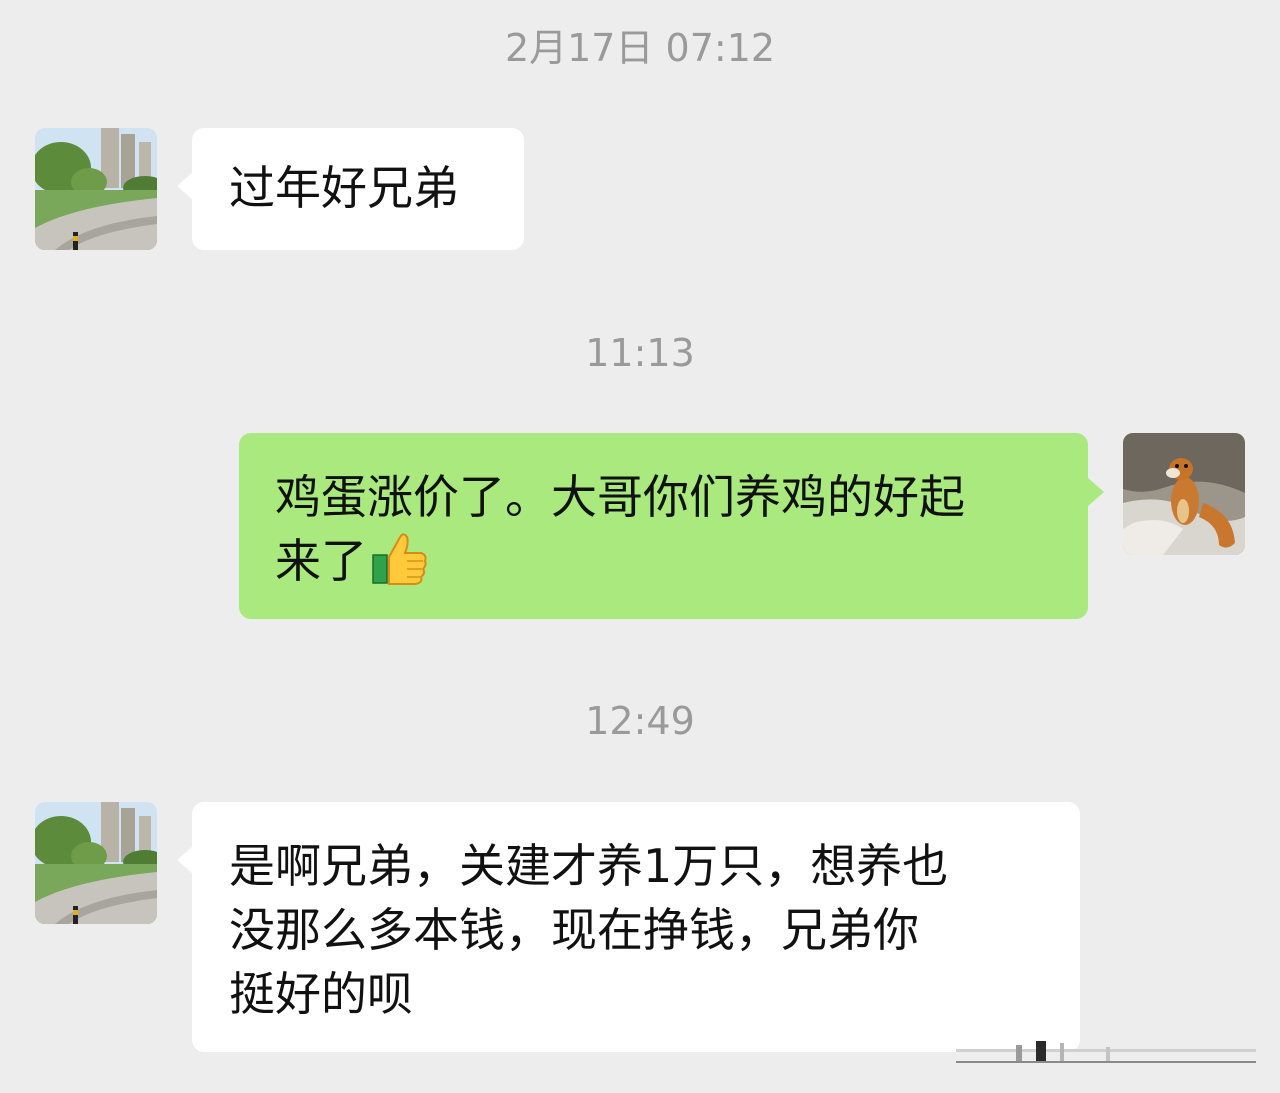  Describe the element at coordinates (1106, 1052) in the screenshot. I see `watermark` at that location.